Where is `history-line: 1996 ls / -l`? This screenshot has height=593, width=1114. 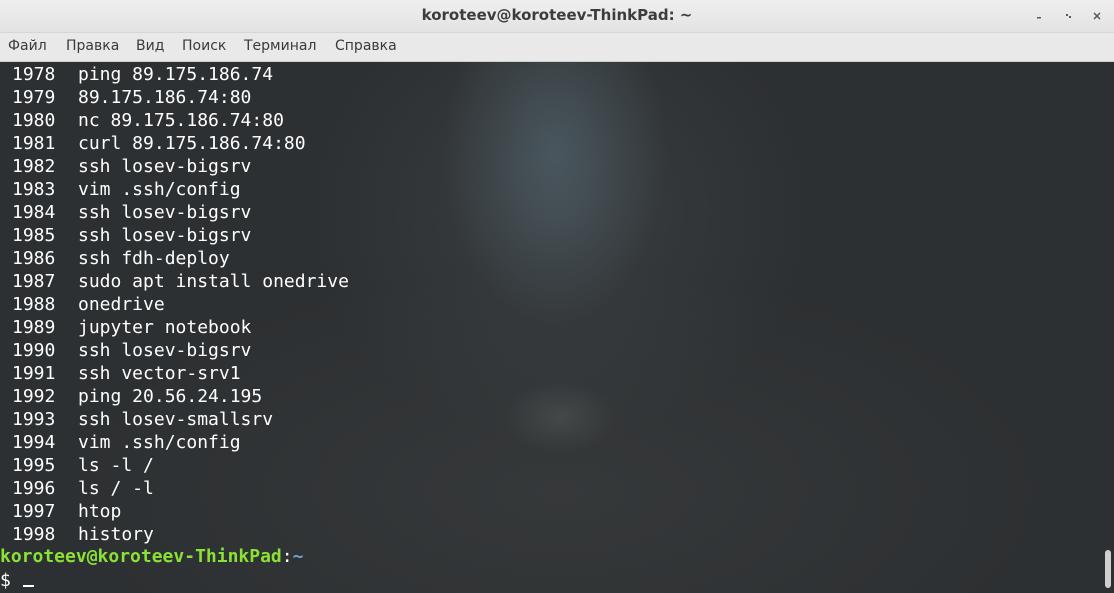
history-line: 1996 ls / -l is located at coordinates (83, 488).